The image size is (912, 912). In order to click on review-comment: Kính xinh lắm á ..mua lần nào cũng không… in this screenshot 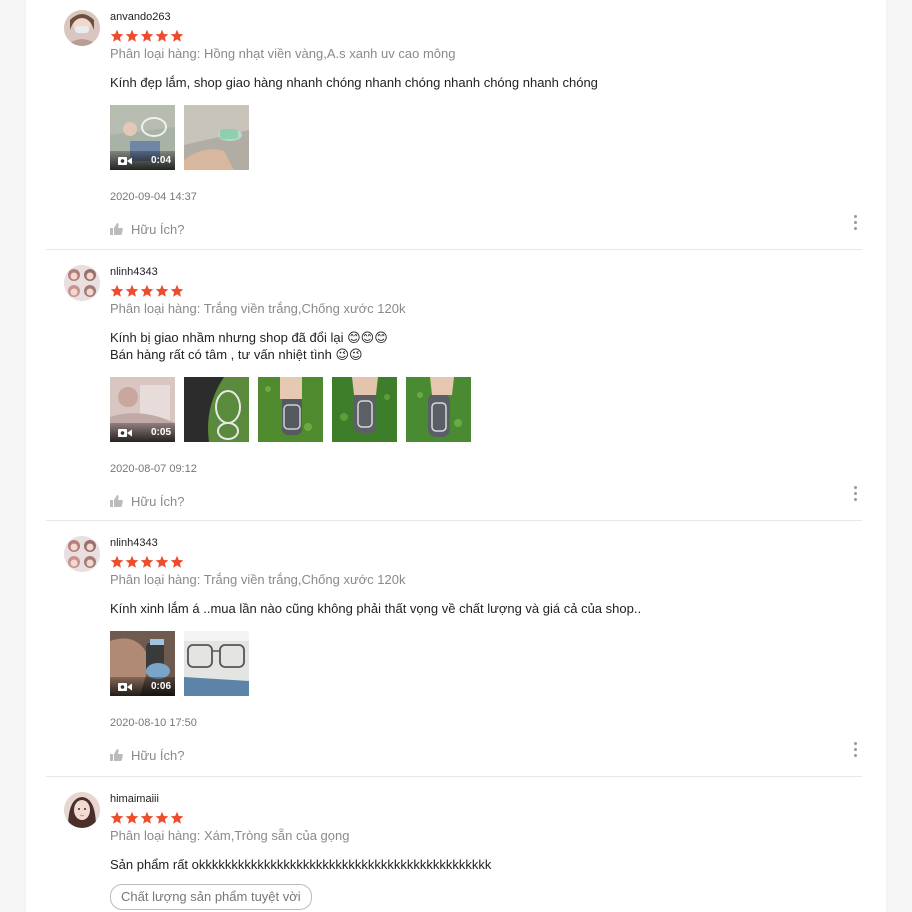, I will do `click(486, 608)`.